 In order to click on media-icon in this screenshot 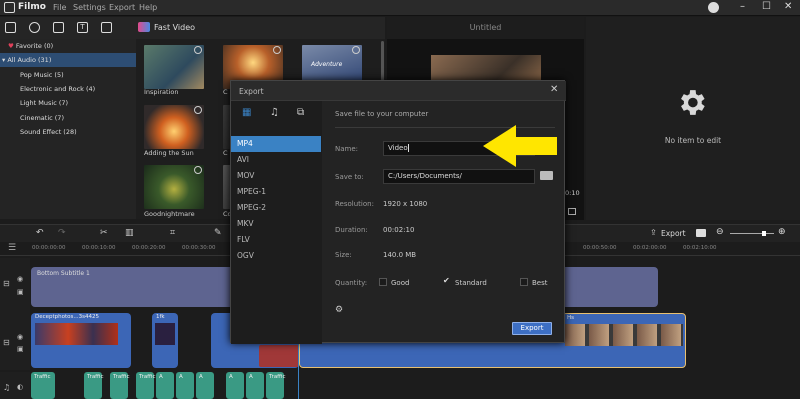, I will do `click(10, 27)`.